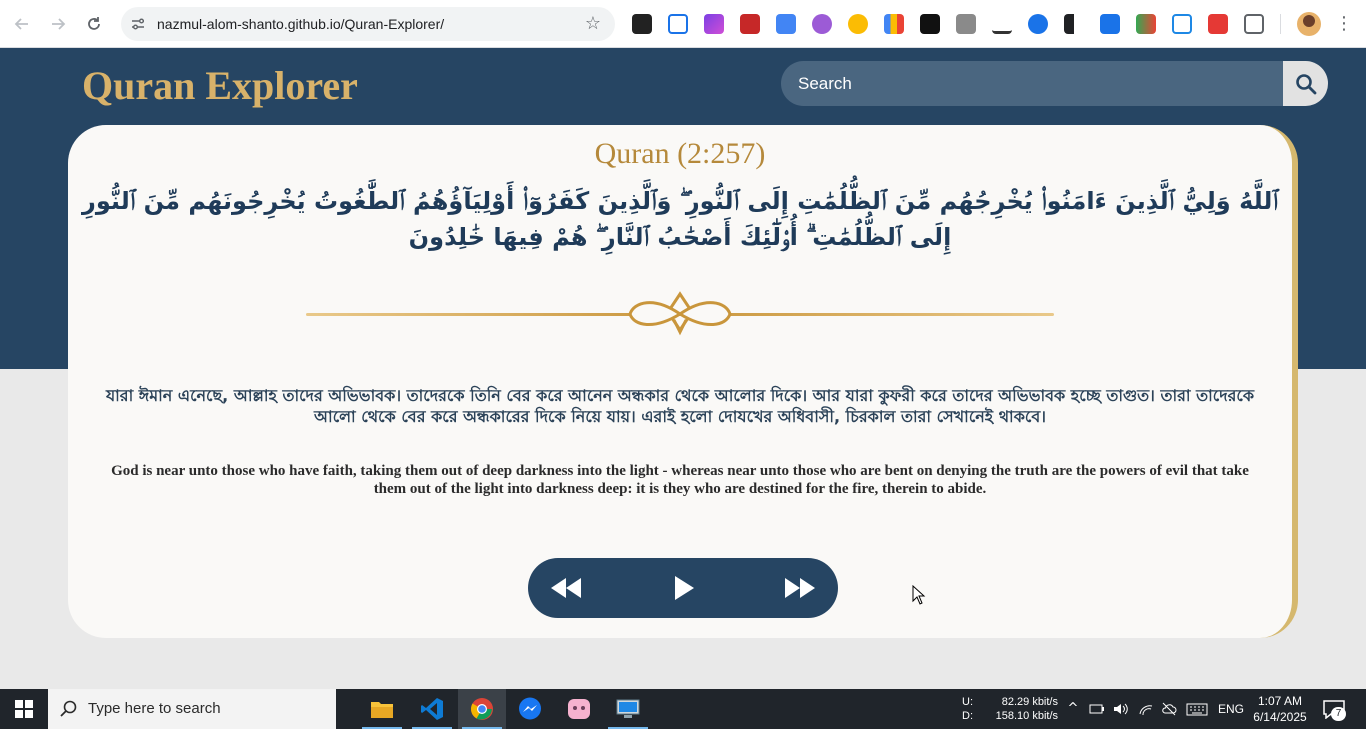  What do you see at coordinates (1280, 24) in the screenshot?
I see `toolbar-divider` at bounding box center [1280, 24].